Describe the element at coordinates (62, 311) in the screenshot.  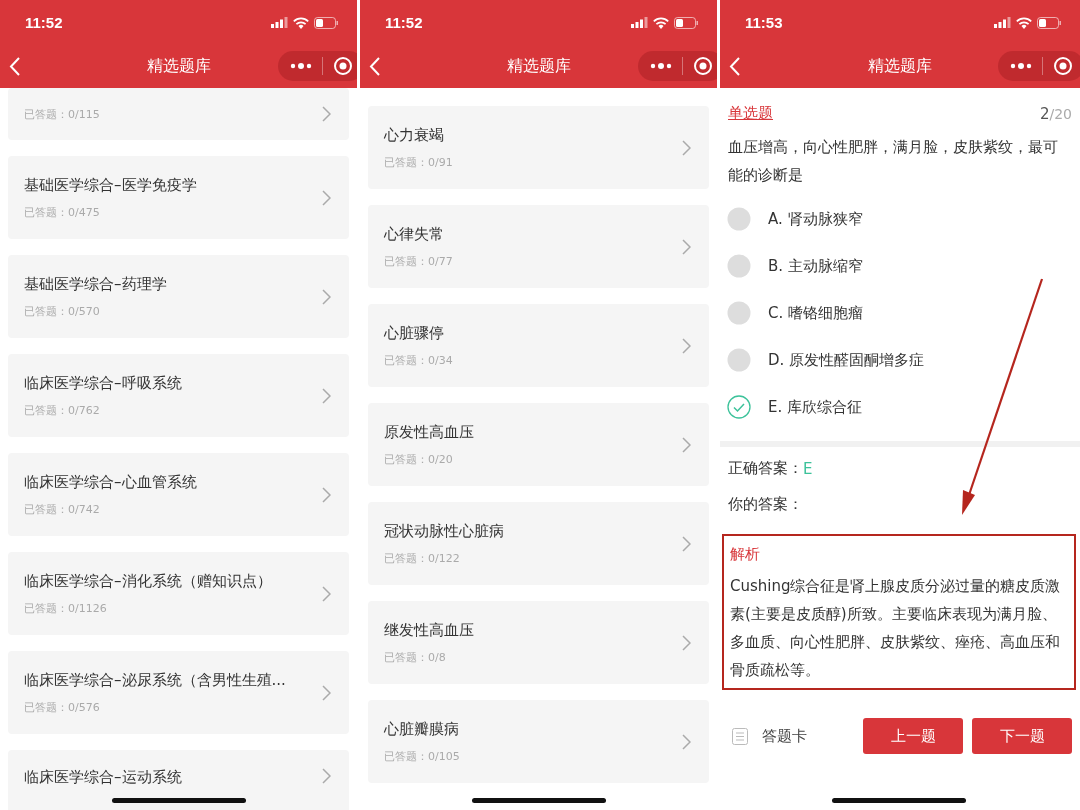
I see `answered-count: 已答题：0/570` at that location.